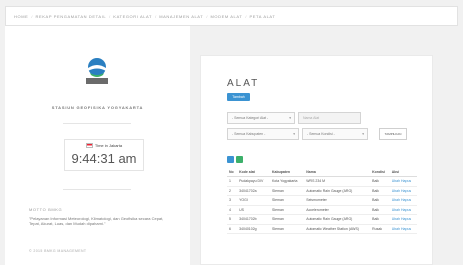  I want to click on page-title: ALAT, so click(243, 83).